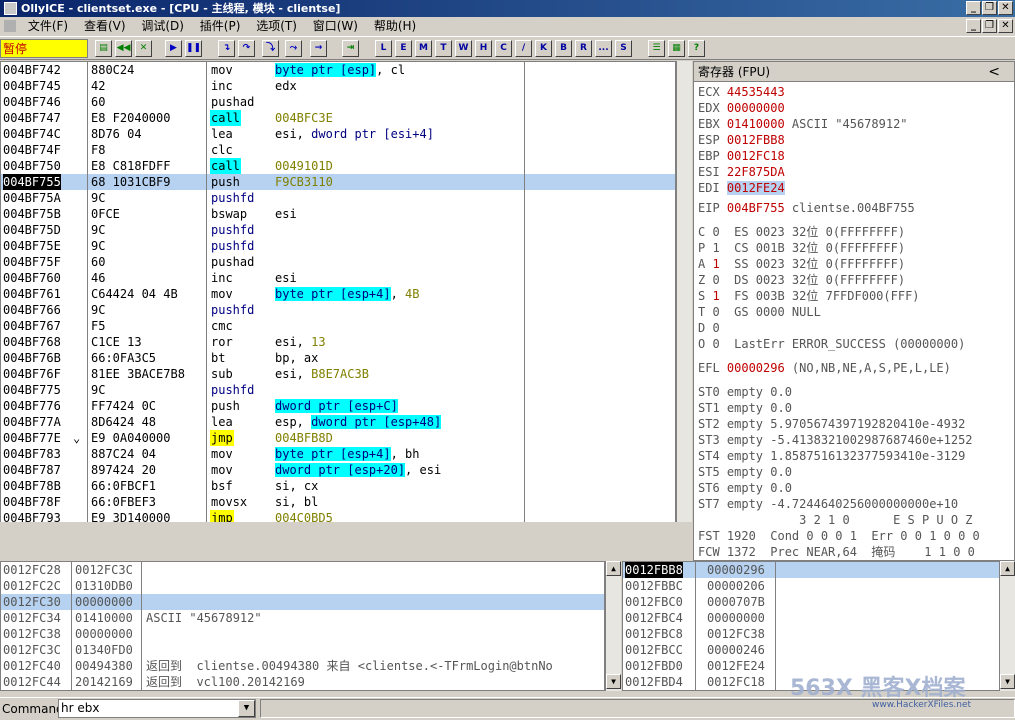  What do you see at coordinates (973, 26) in the screenshot?
I see `child-minimize-button: _` at bounding box center [973, 26].